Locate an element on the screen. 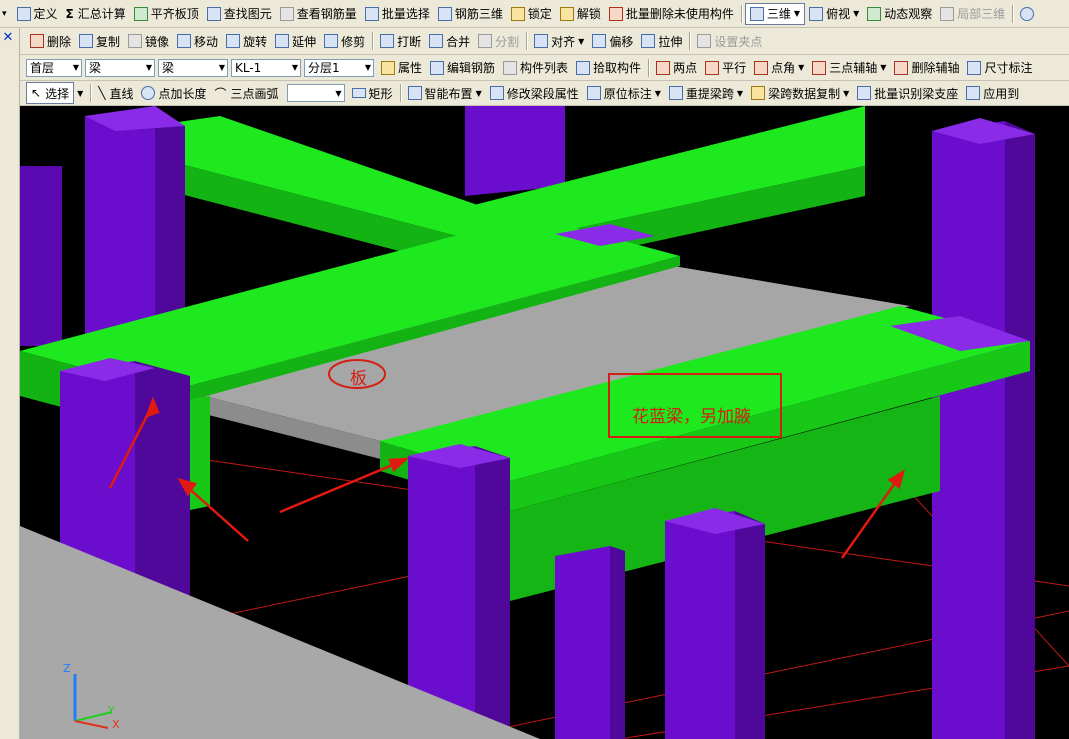 This screenshot has width=1069, height=739. pick-component-button: 拾取构件 is located at coordinates (608, 68).